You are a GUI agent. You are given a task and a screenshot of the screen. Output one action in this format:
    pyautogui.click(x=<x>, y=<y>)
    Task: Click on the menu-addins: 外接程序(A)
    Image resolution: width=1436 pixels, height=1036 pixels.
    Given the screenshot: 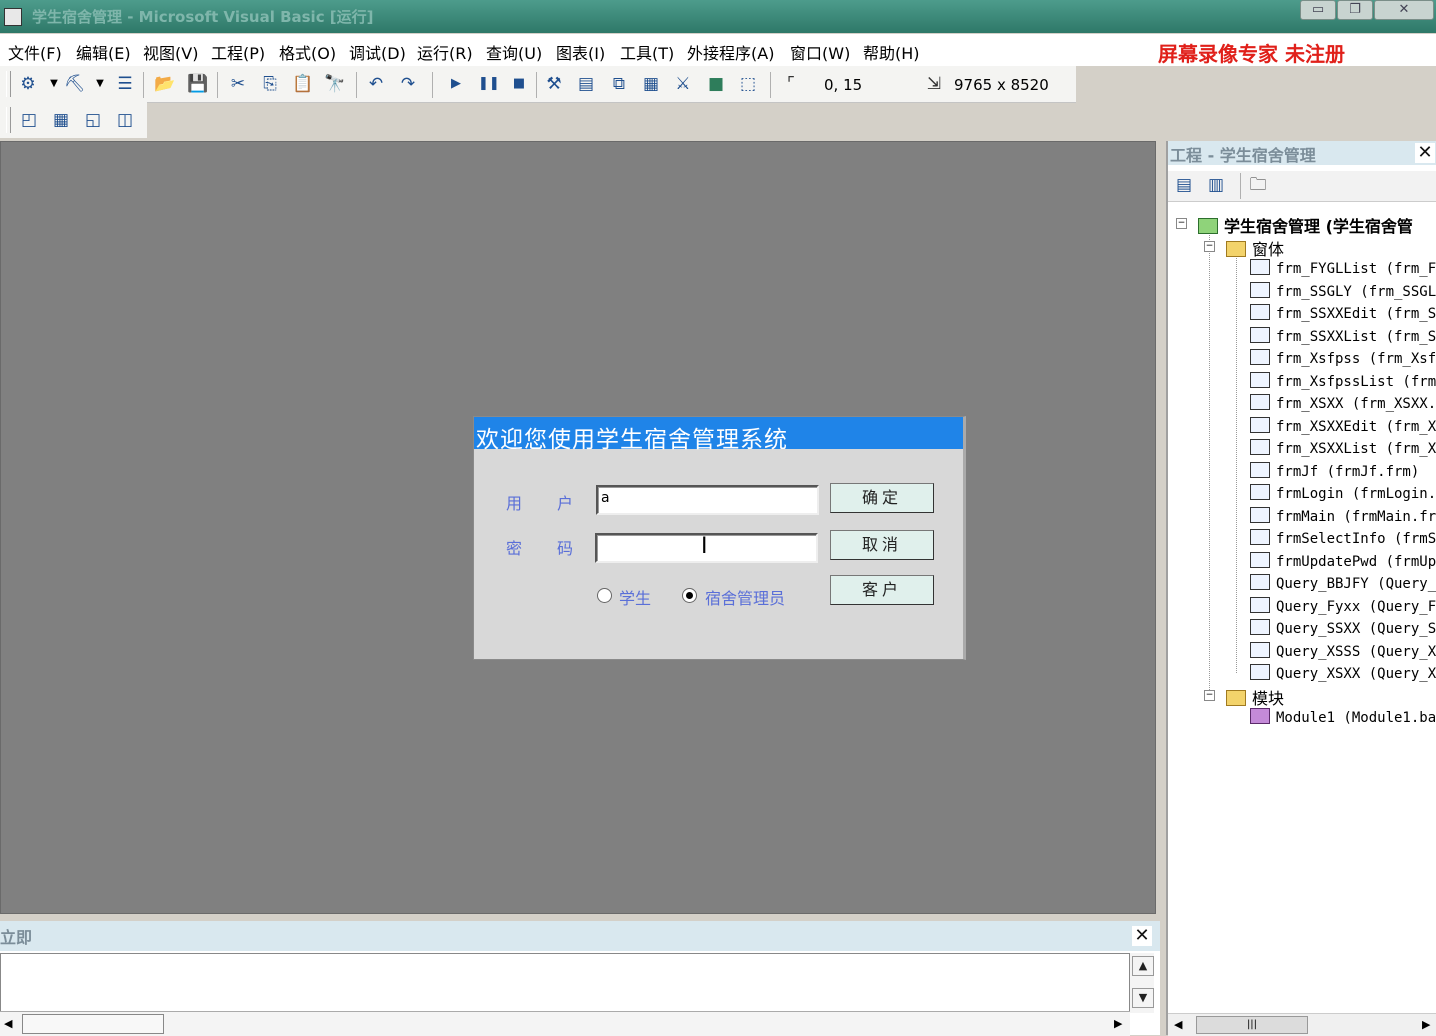 What is the action you would take?
    pyautogui.click(x=730, y=52)
    